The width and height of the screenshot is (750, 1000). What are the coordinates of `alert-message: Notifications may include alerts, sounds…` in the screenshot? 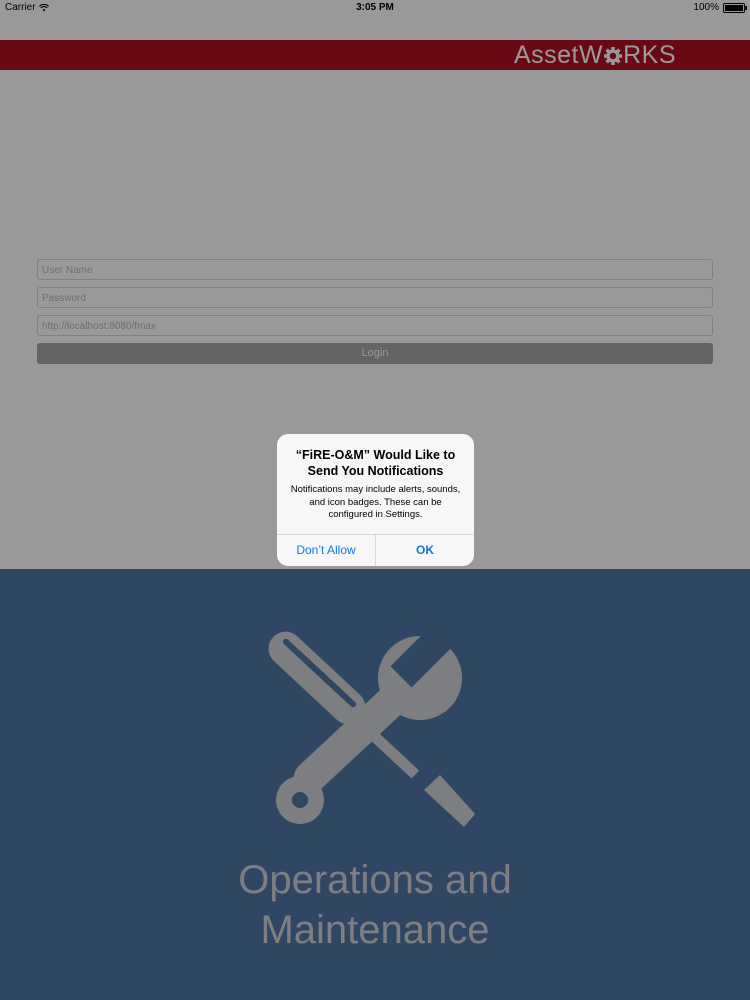 It's located at (375, 502).